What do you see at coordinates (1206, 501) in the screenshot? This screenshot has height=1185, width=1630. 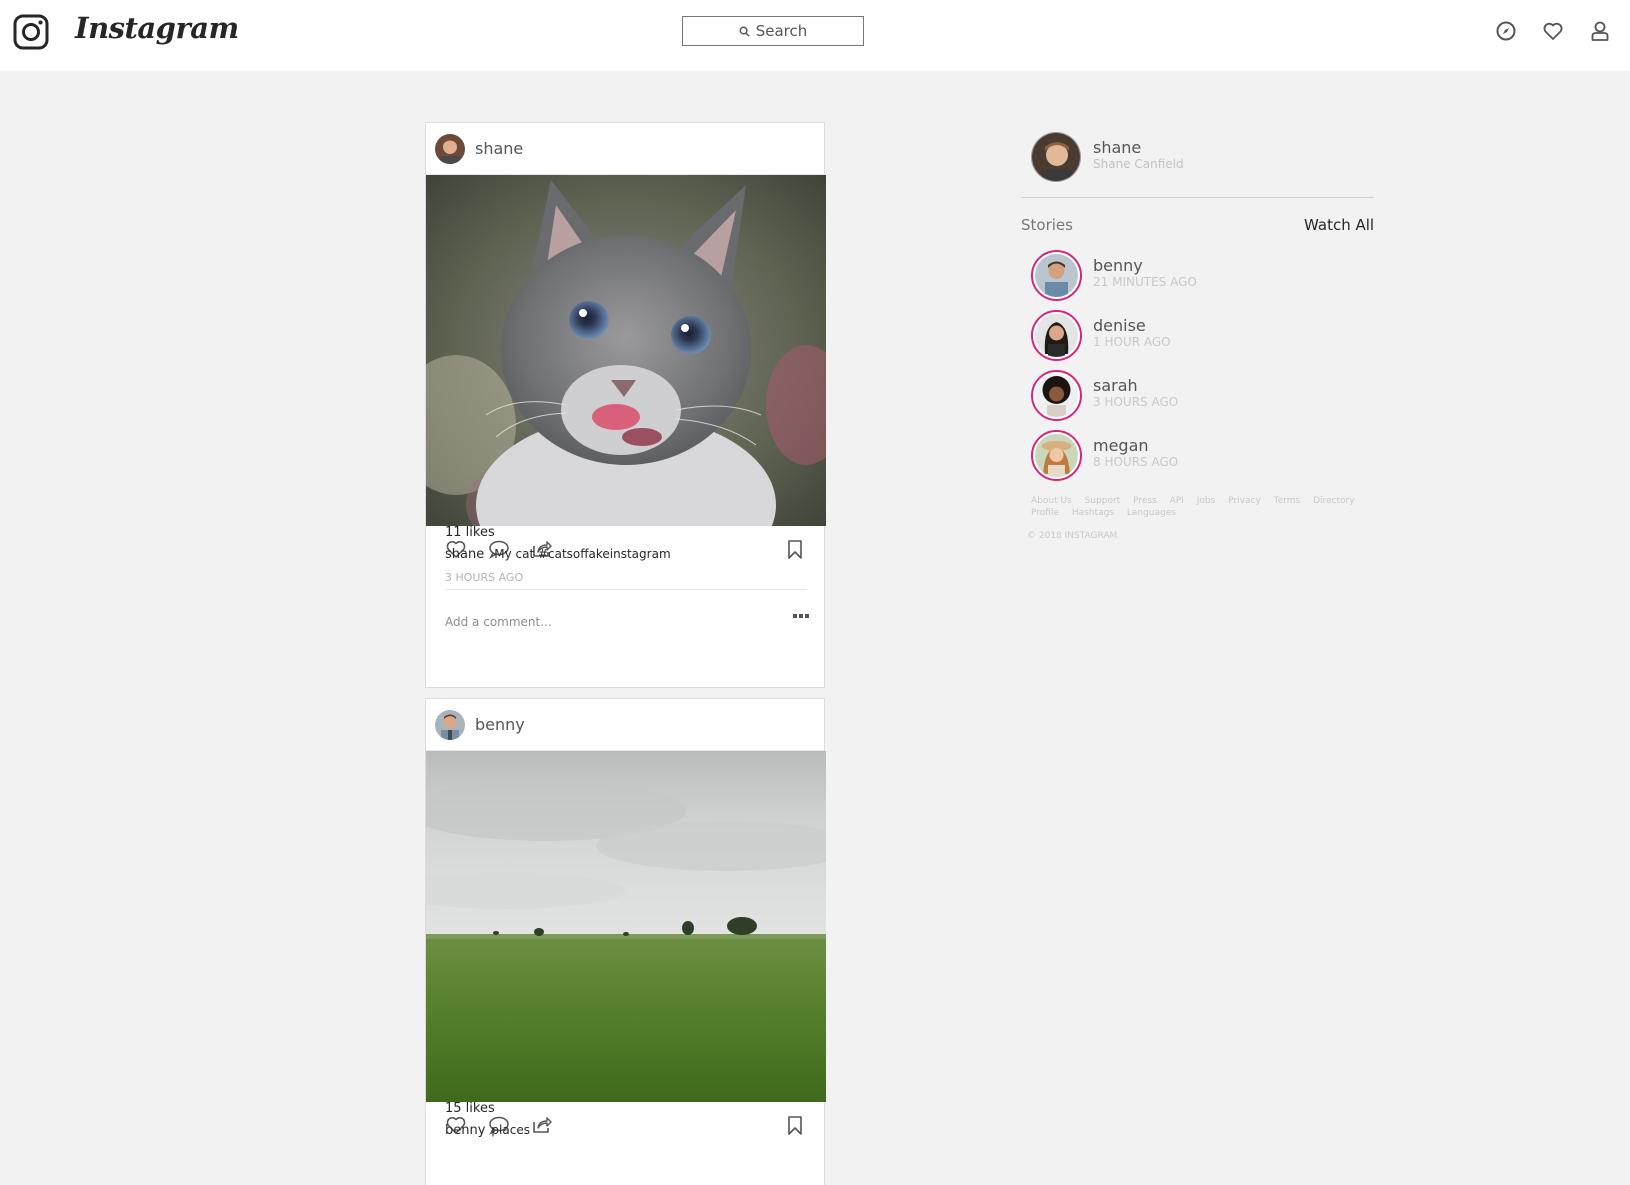 I see `footer-link-jobs: Jobs` at bounding box center [1206, 501].